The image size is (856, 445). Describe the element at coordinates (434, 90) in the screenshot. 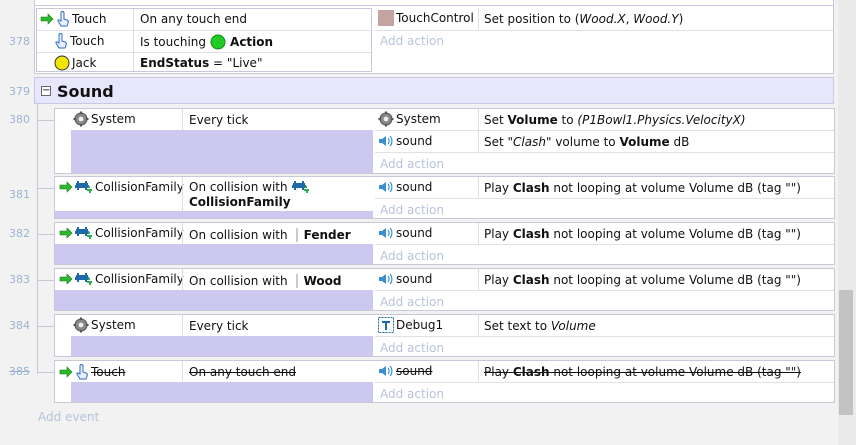

I see `group-header-sound: − Sound` at that location.